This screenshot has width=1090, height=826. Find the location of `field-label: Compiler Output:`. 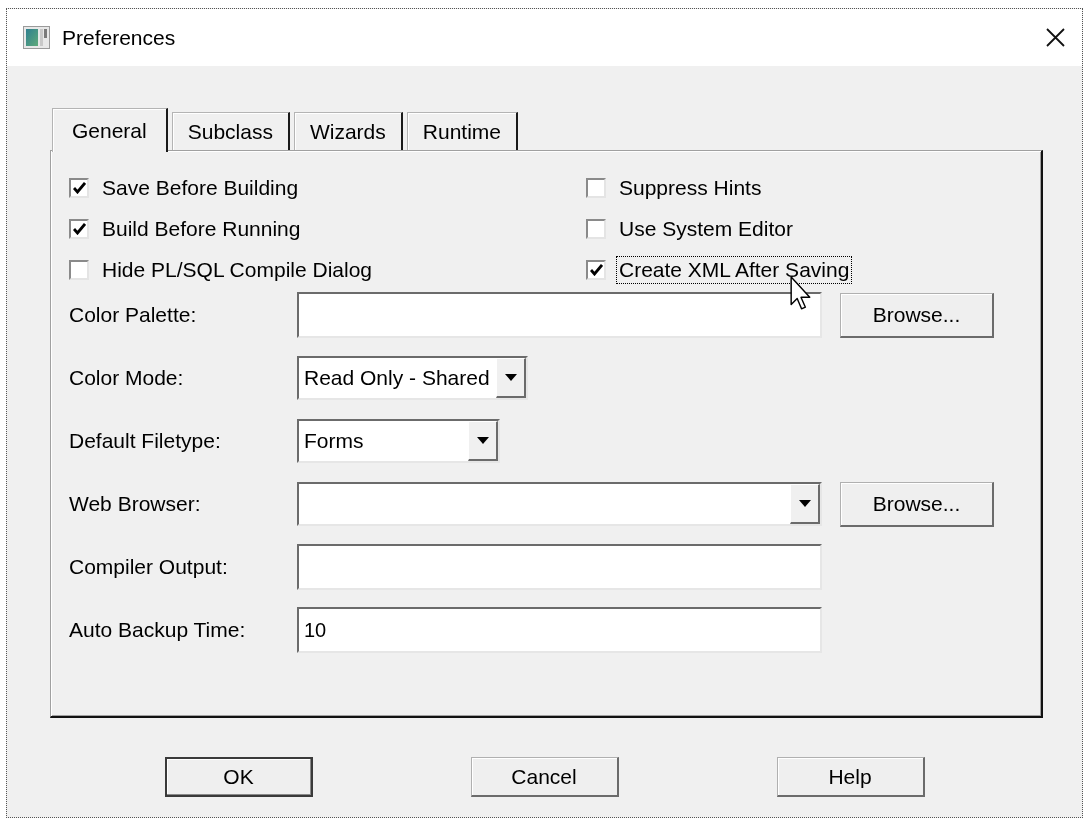

field-label: Compiler Output: is located at coordinates (148, 567).